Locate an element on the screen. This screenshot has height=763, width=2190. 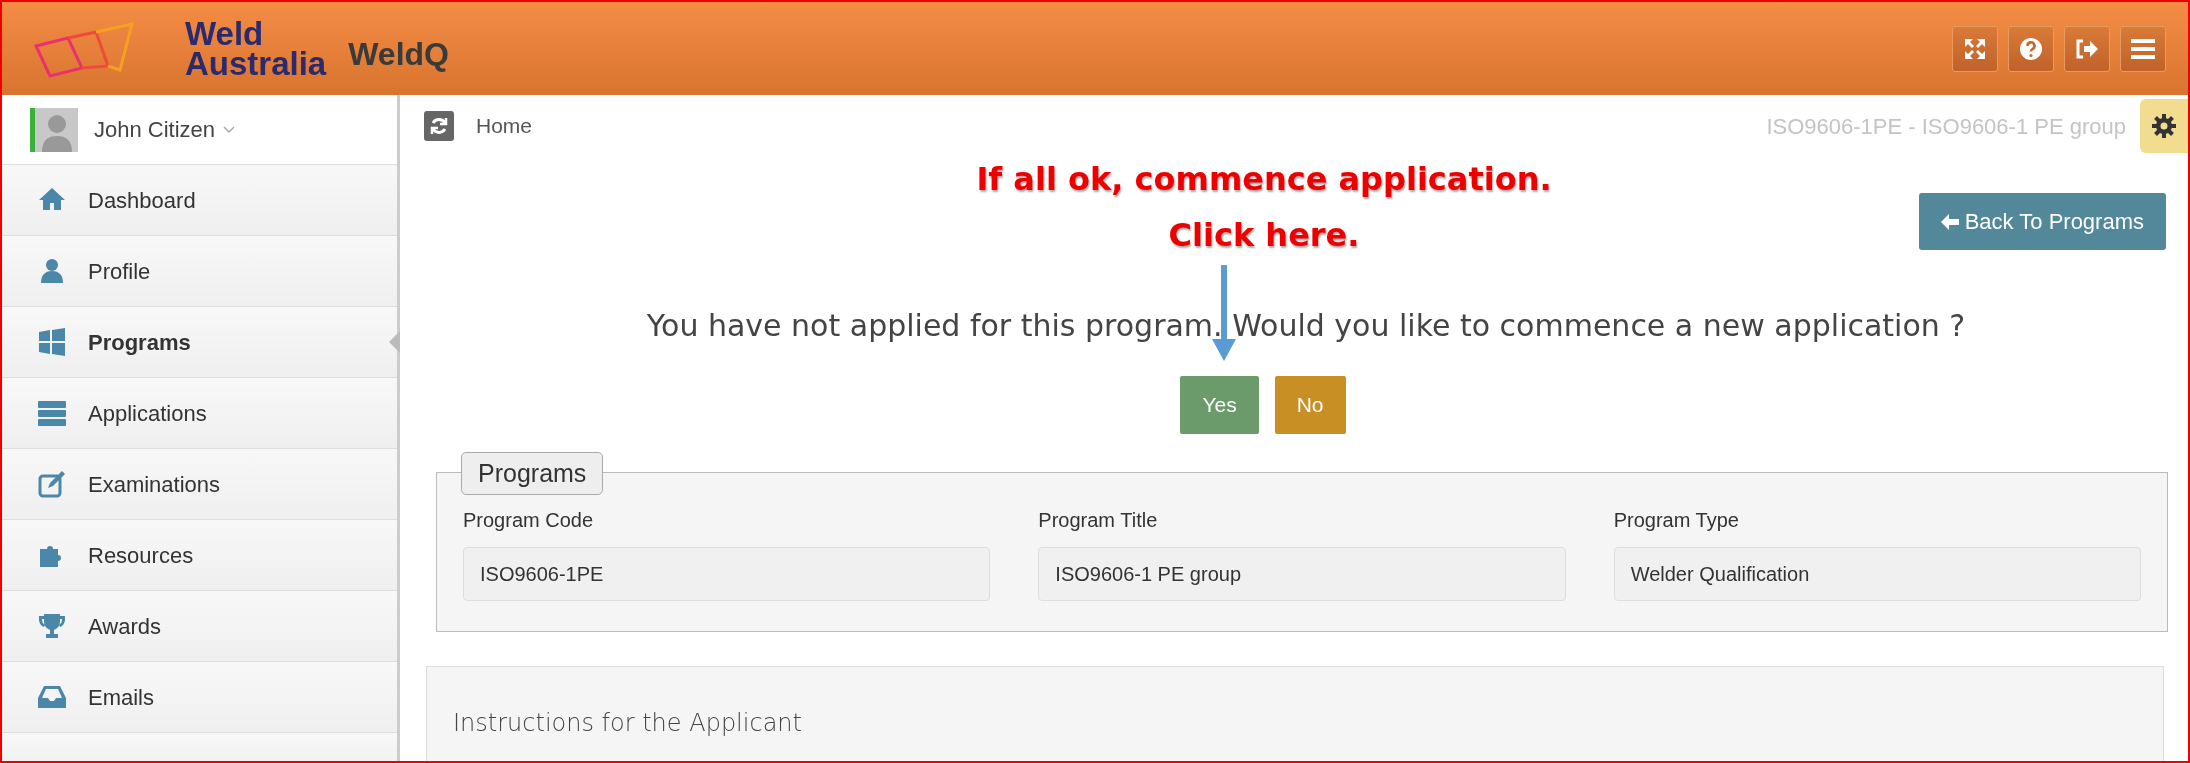
panel-legend: Programs is located at coordinates (532, 473).